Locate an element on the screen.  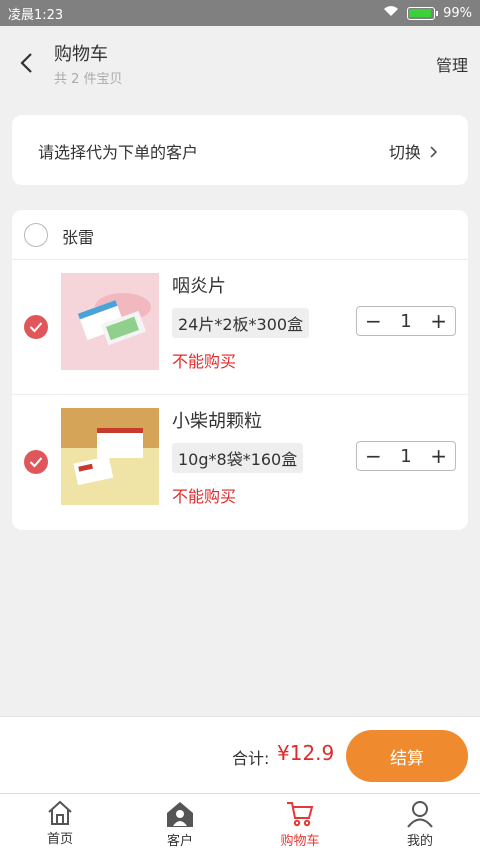
total-price: ¥12.9 is located at coordinates (306, 753).